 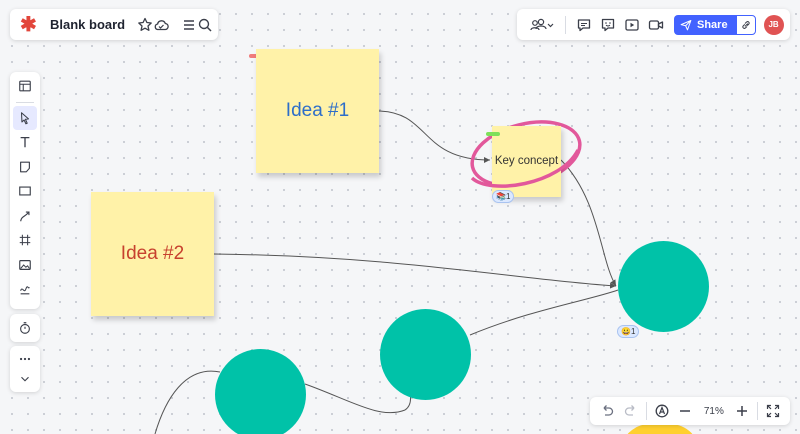 I want to click on connector-key-circle, so click(x=588, y=223).